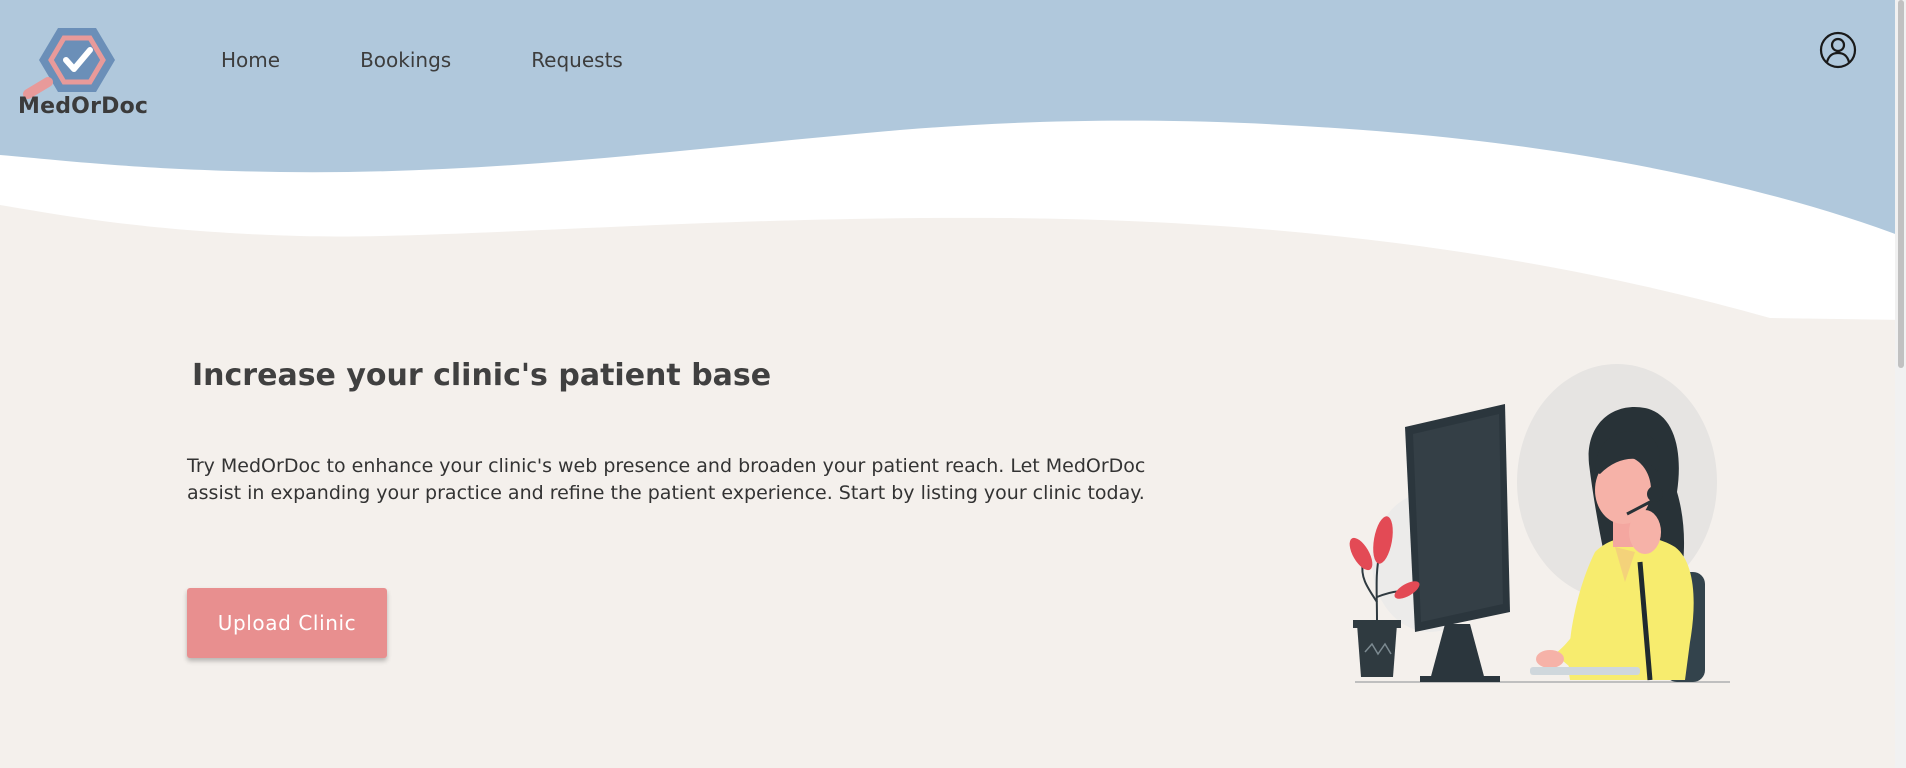  I want to click on upload-clinic-button: Upload Clinic, so click(287, 623).